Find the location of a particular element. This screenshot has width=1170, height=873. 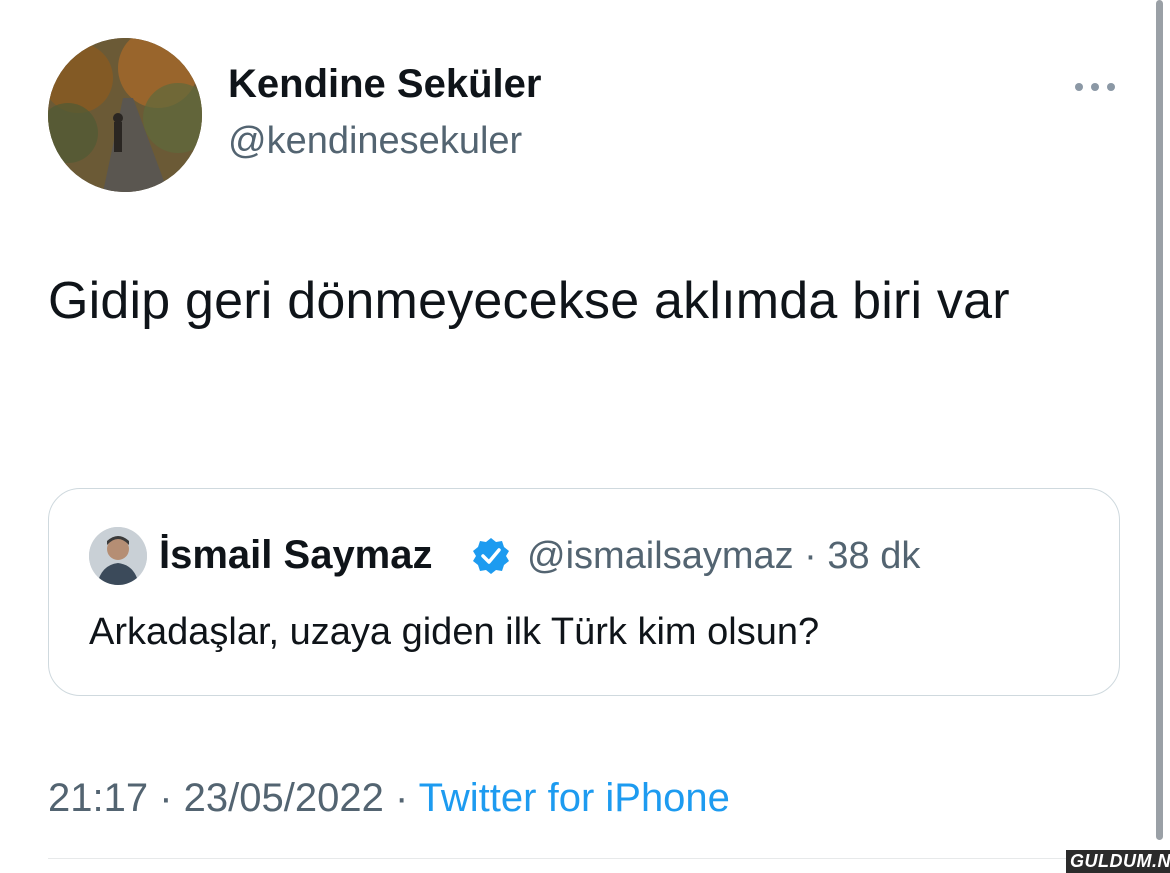

more-icon is located at coordinates (1095, 87).